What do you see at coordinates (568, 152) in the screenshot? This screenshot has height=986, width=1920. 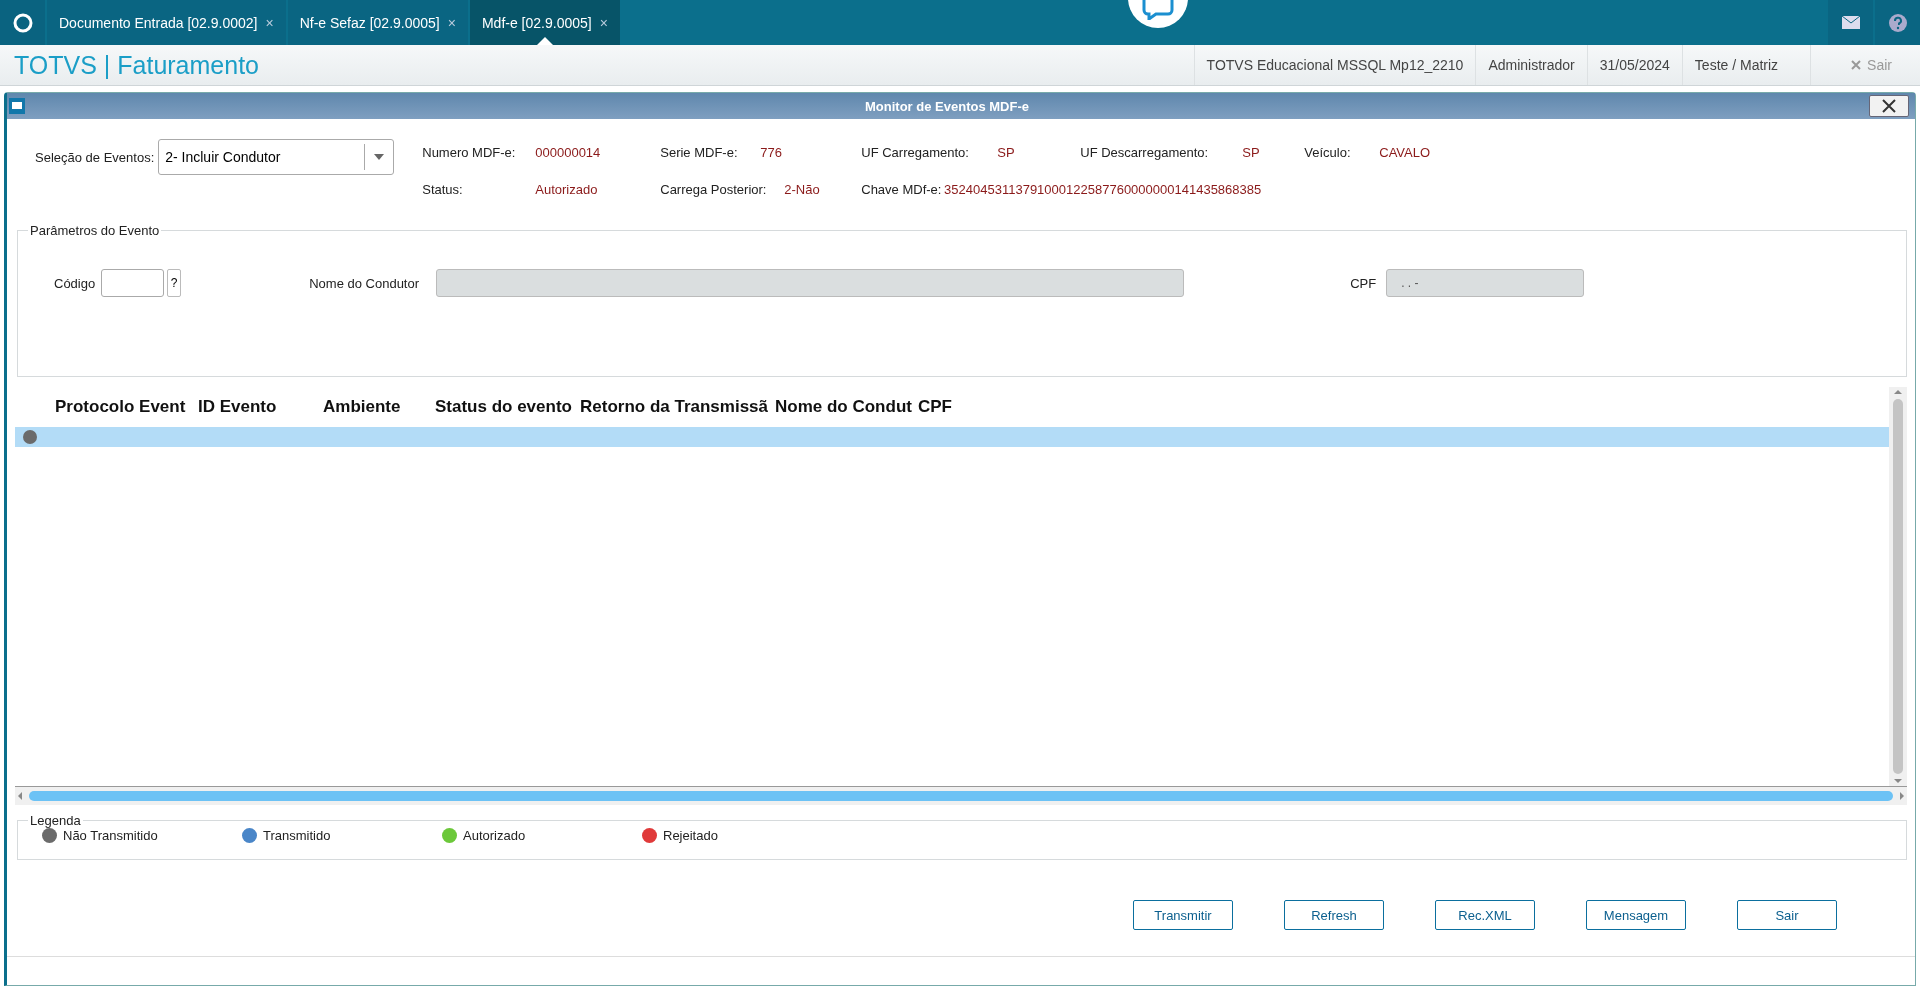 I see `info-value: 000000014` at bounding box center [568, 152].